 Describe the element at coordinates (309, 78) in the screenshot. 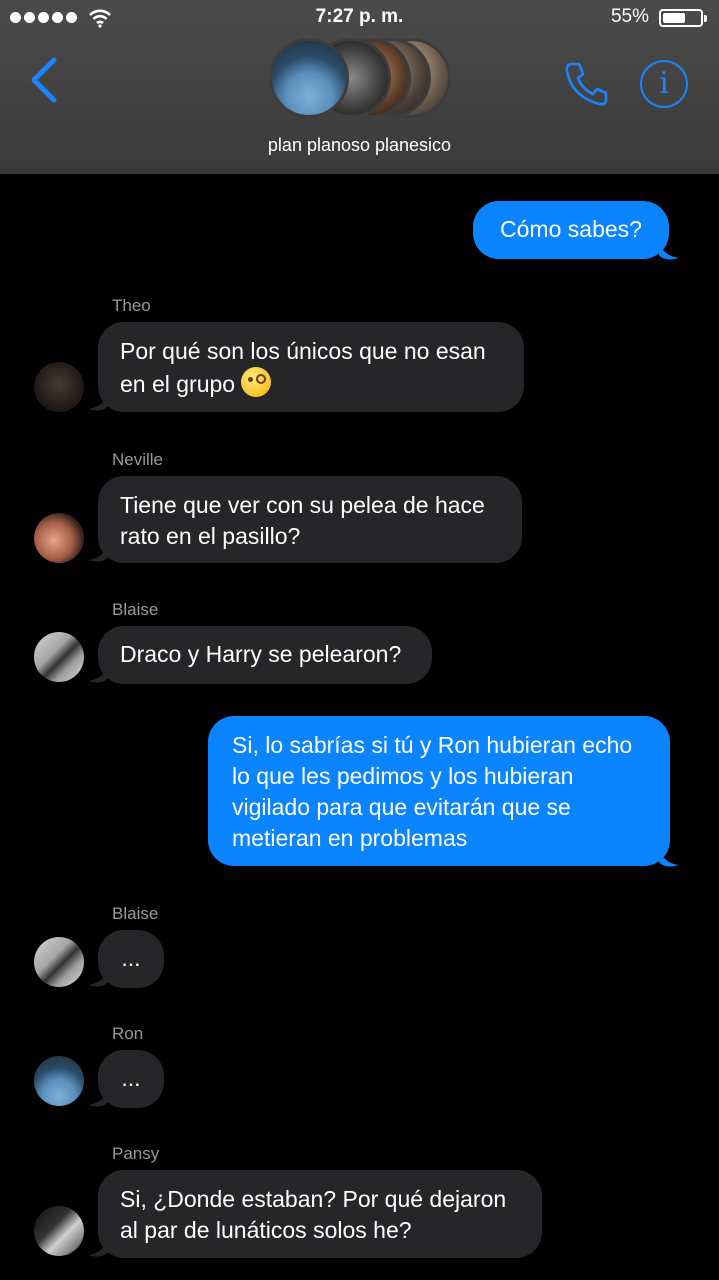

I see `member-avatar` at that location.